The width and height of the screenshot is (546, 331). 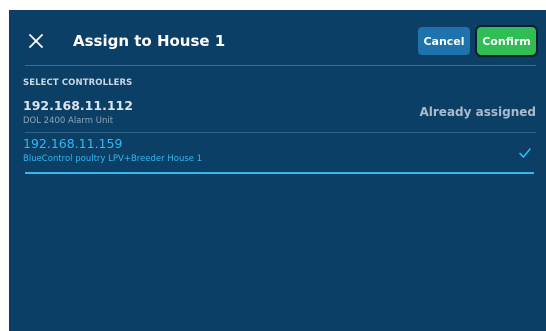 I want to click on assignment-status: Already assigned, so click(x=477, y=112).